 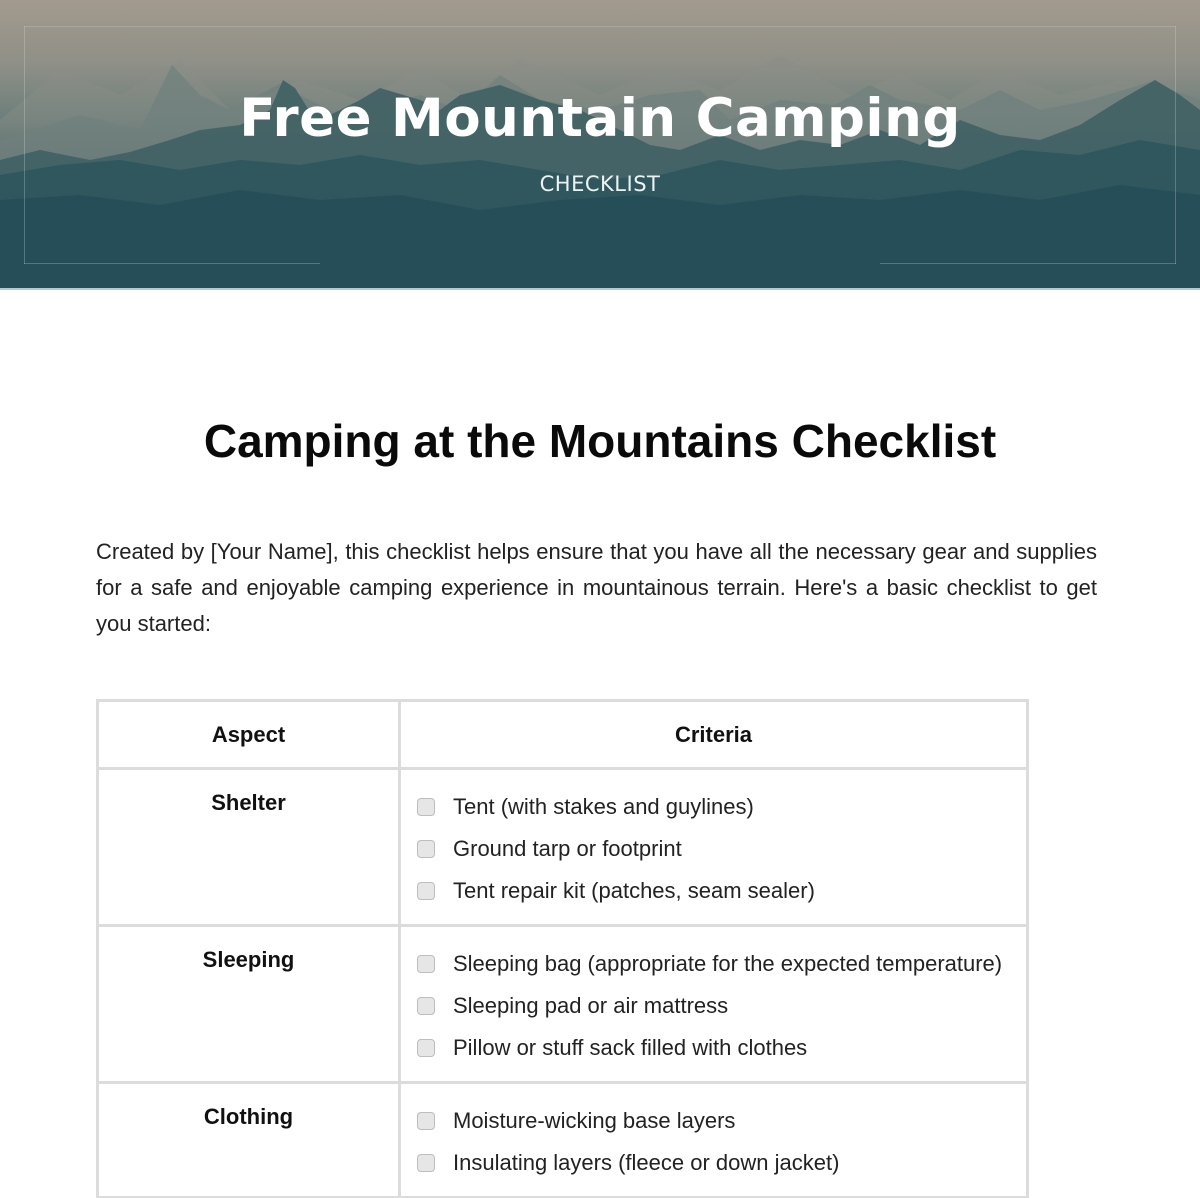 I want to click on banner-title: Free Mountain Camping, so click(x=600, y=118).